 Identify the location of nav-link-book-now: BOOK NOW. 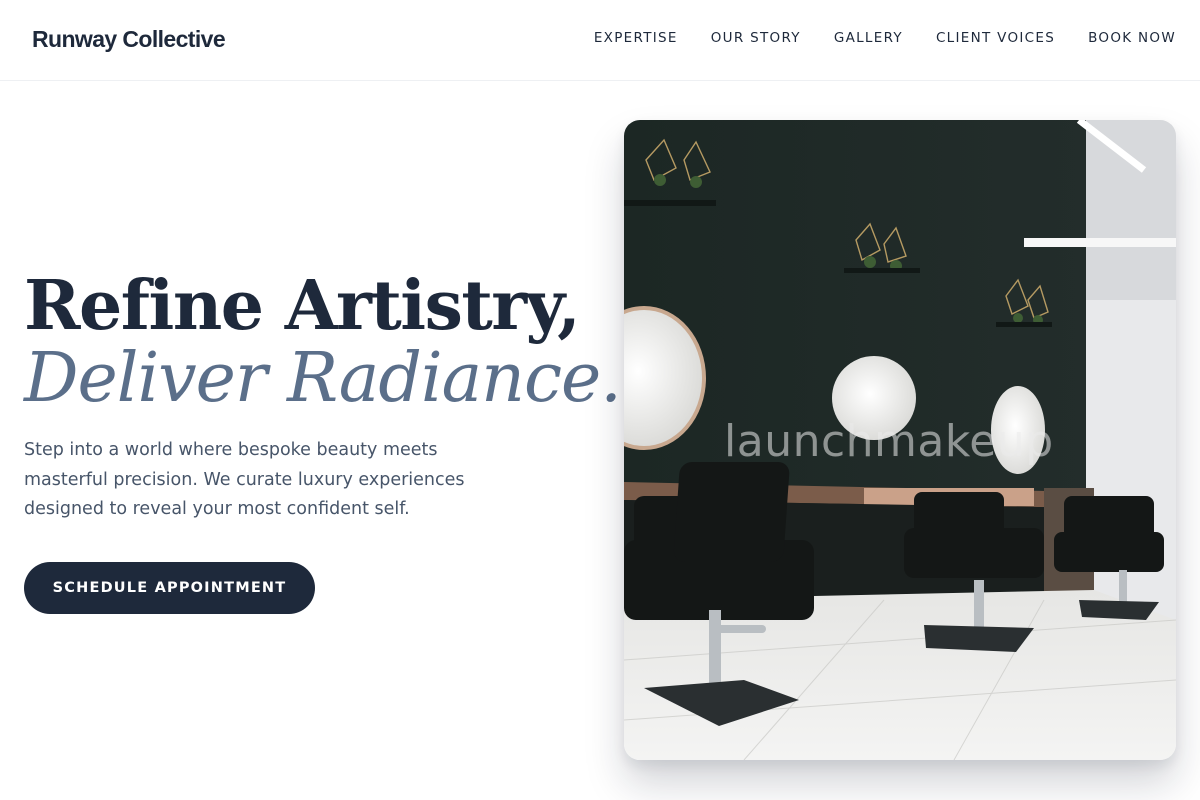
(1132, 38).